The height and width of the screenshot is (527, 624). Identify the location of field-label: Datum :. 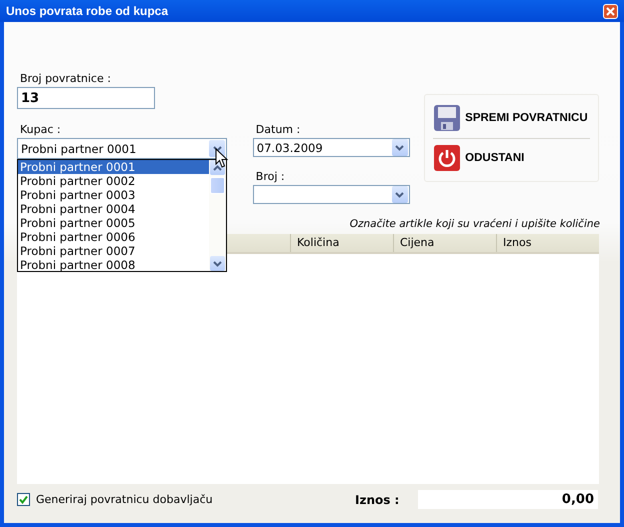
(279, 130).